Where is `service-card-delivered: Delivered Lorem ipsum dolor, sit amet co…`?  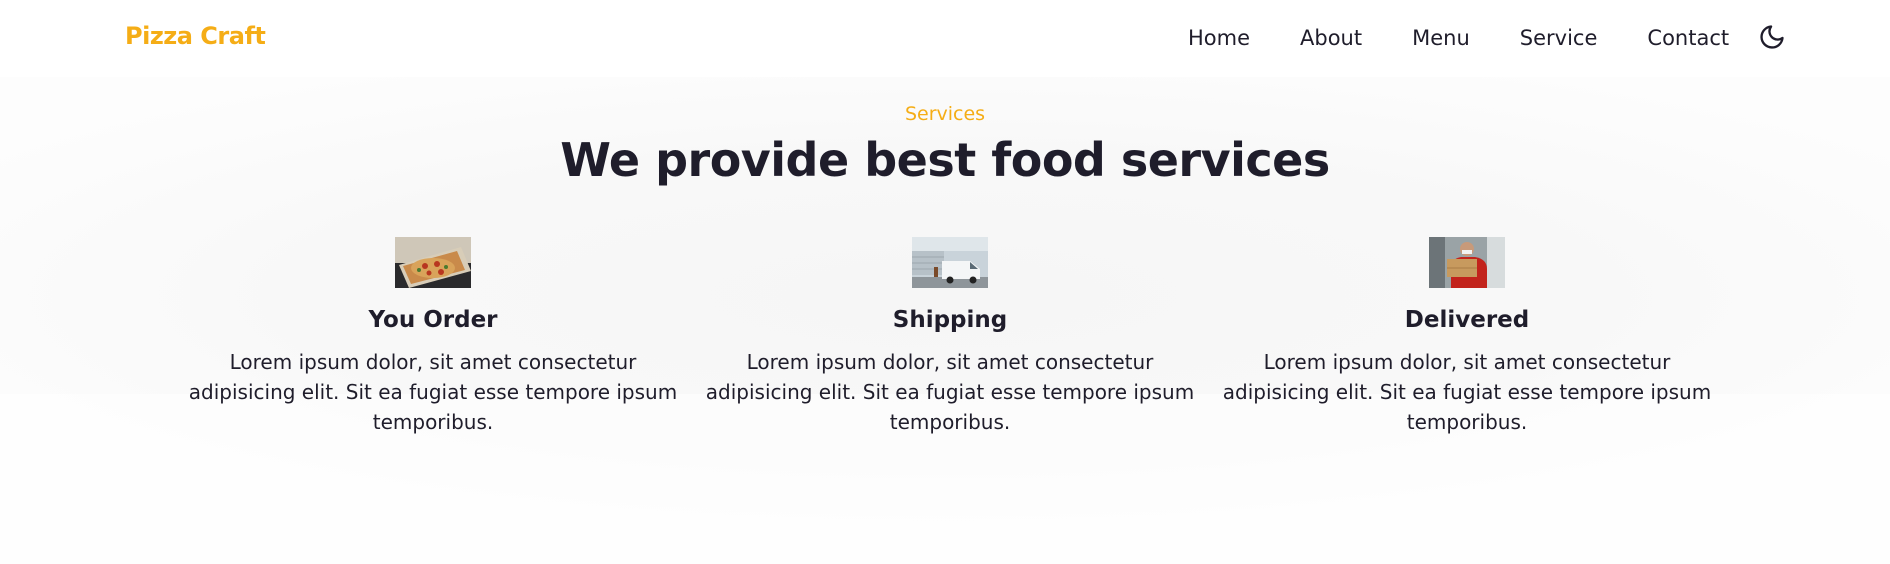
service-card-delivered: Delivered Lorem ipsum dolor, sit amet co… is located at coordinates (1467, 337).